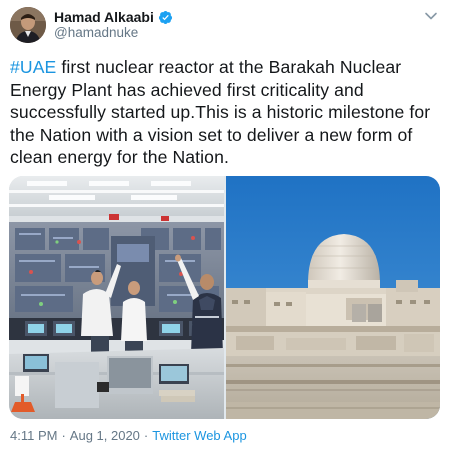 This screenshot has width=450, height=451. What do you see at coordinates (33, 67) in the screenshot?
I see `hashtag-link: #UAE` at bounding box center [33, 67].